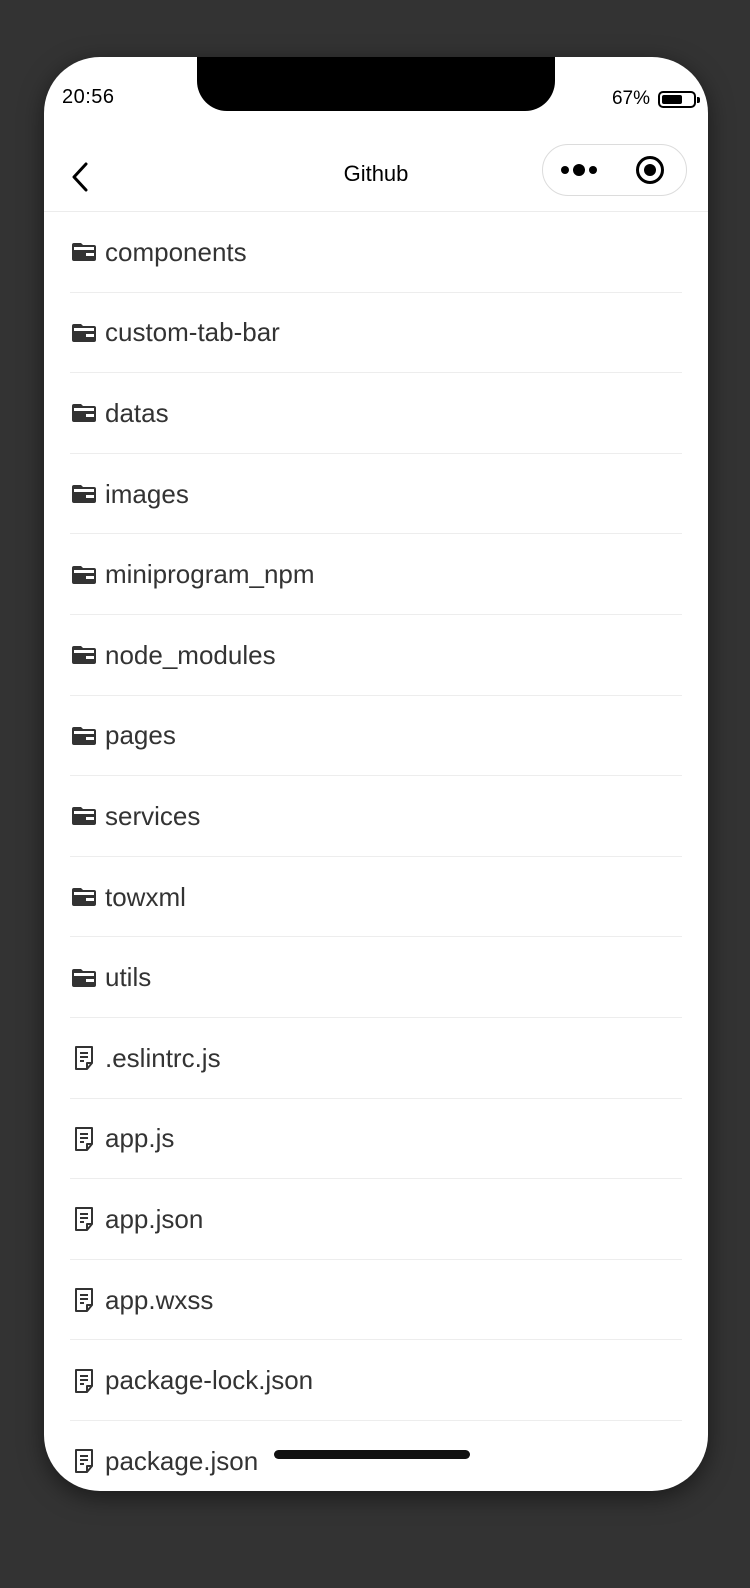 Image resolution: width=750 pixels, height=1588 pixels. Describe the element at coordinates (376, 655) in the screenshot. I see `folder-row: node_modules` at that location.